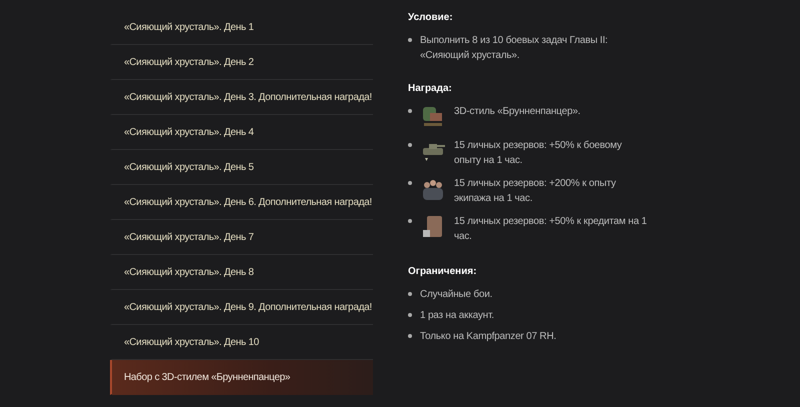  I want to click on mission-item: «Сияющий хрусталь». День 1, so click(241, 27).